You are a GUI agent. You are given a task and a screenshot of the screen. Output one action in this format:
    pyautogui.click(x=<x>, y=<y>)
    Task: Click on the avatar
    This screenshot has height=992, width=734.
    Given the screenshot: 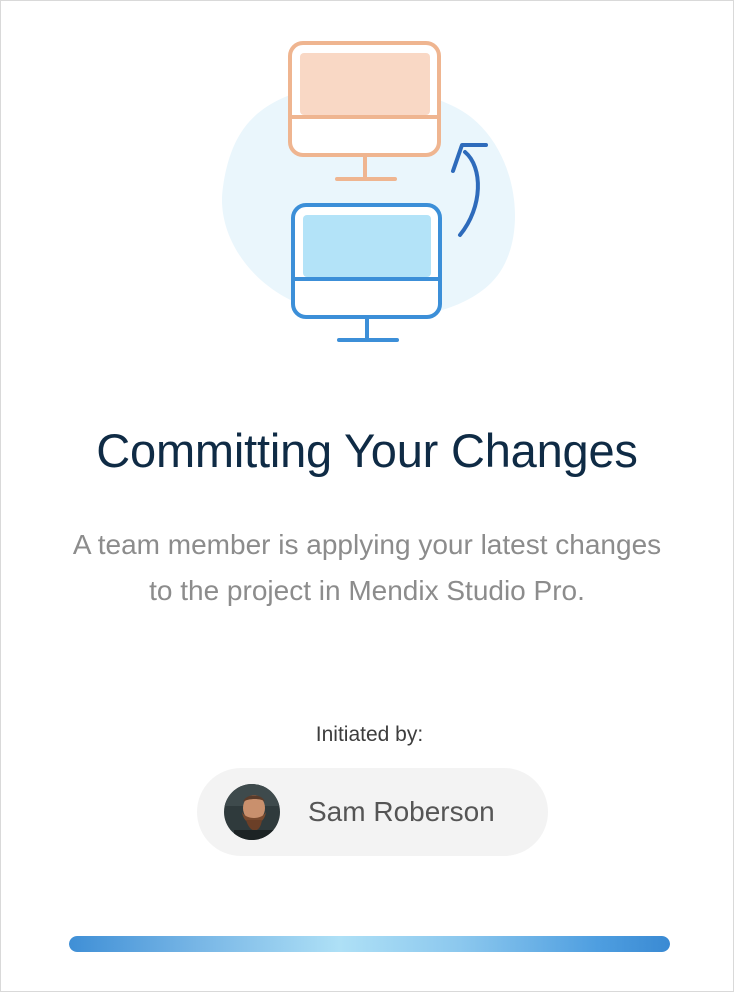 What is the action you would take?
    pyautogui.click(x=252, y=812)
    